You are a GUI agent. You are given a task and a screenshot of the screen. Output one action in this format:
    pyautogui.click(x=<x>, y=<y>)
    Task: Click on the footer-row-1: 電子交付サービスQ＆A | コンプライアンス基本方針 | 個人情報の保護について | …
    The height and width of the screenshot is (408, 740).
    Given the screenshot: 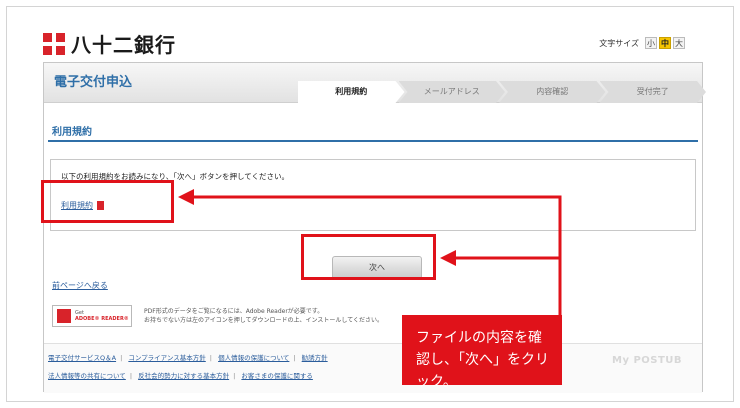 What is the action you would take?
    pyautogui.click(x=188, y=357)
    